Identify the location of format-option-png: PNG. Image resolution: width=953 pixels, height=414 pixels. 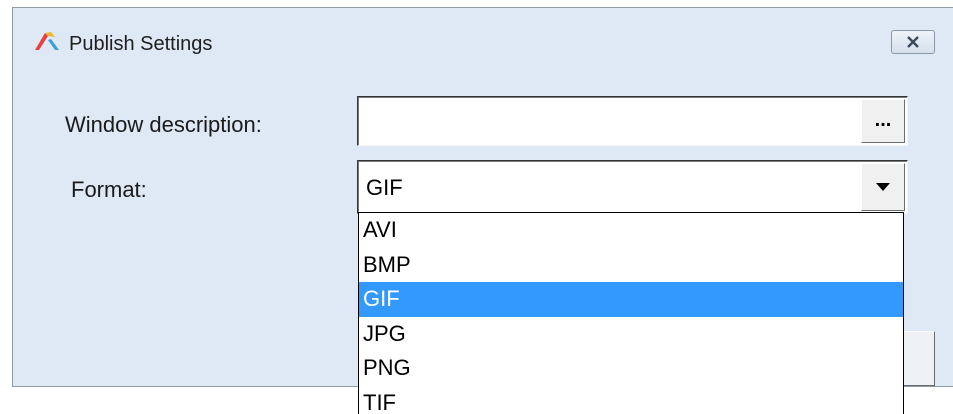
(631, 368).